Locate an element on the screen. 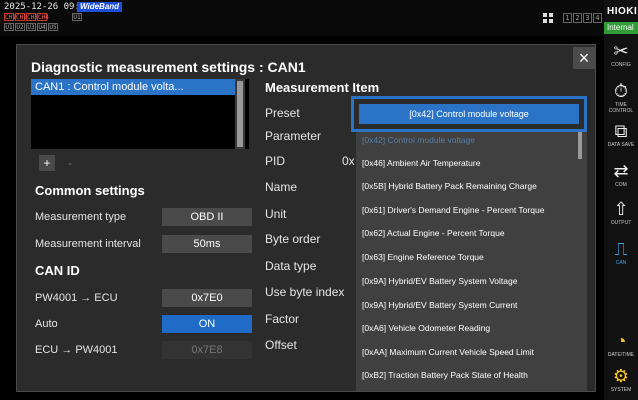  sidebar-item-datetime: ◔ DATE/TIME is located at coordinates (621, 350).